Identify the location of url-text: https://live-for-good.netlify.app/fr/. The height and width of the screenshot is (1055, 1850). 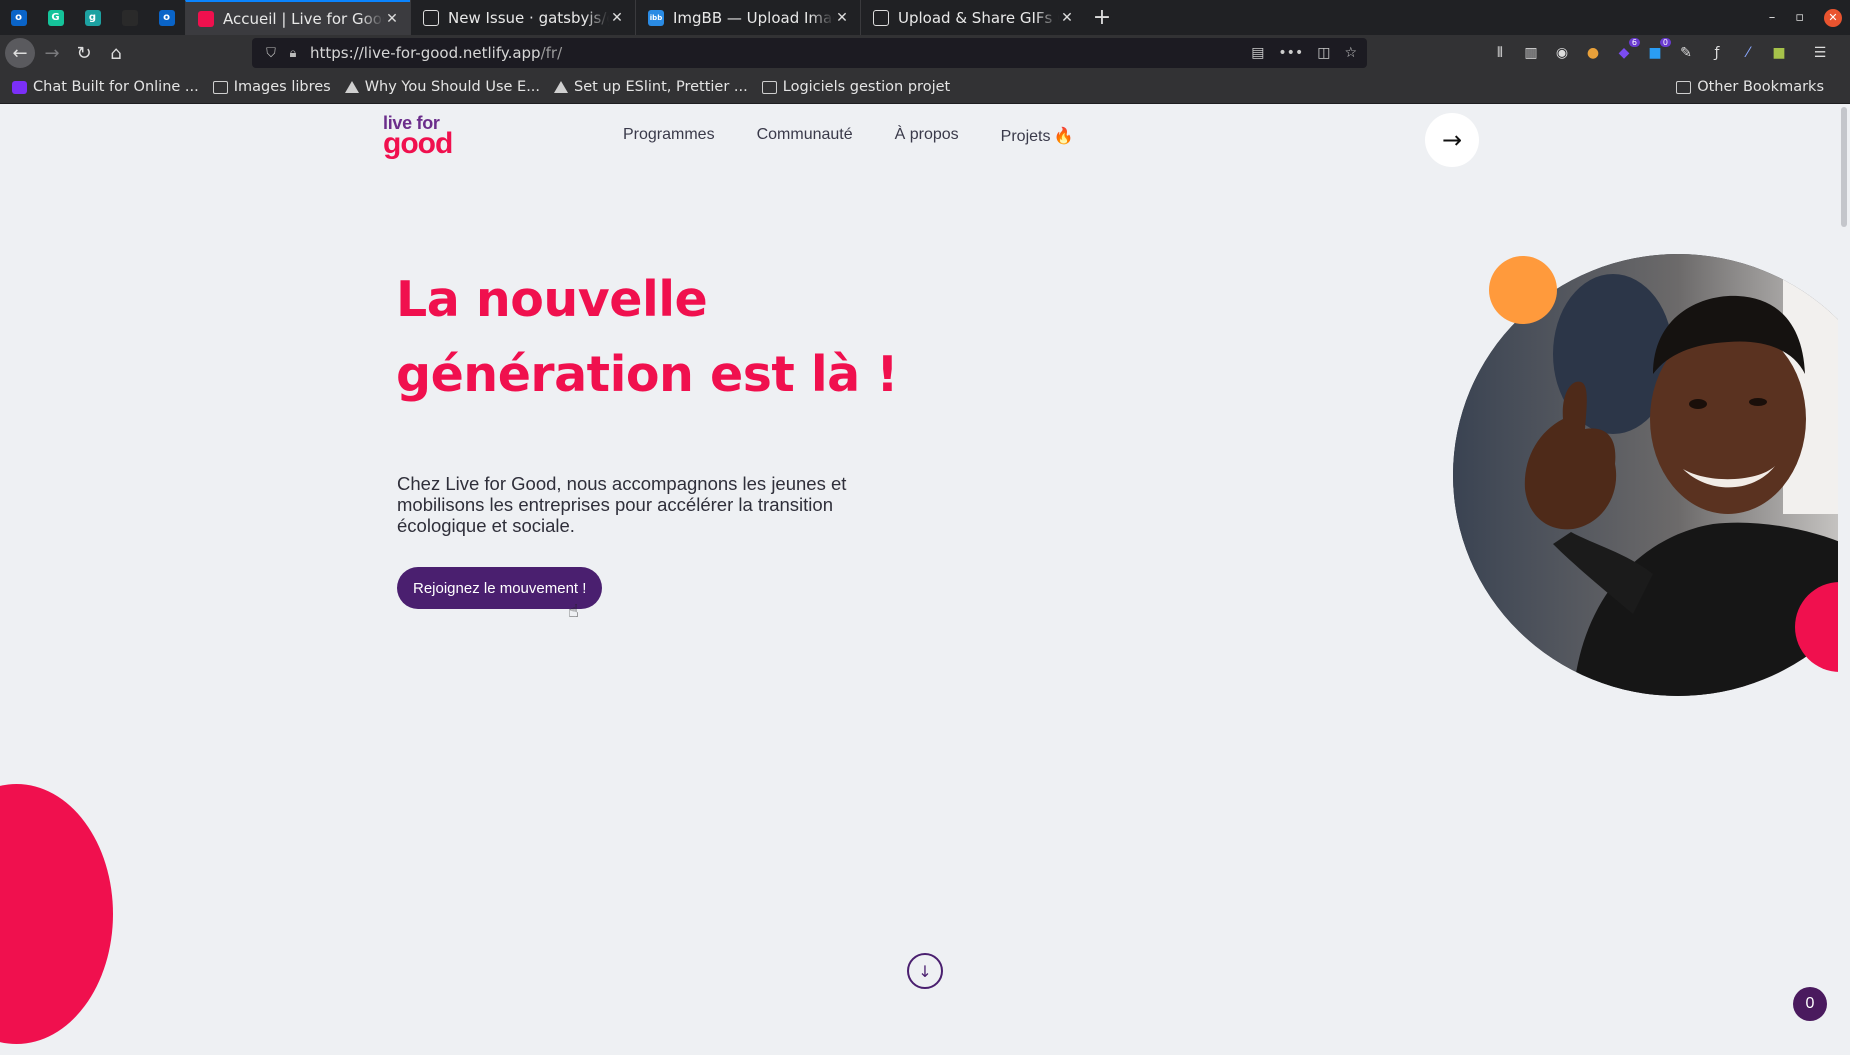
(780, 53).